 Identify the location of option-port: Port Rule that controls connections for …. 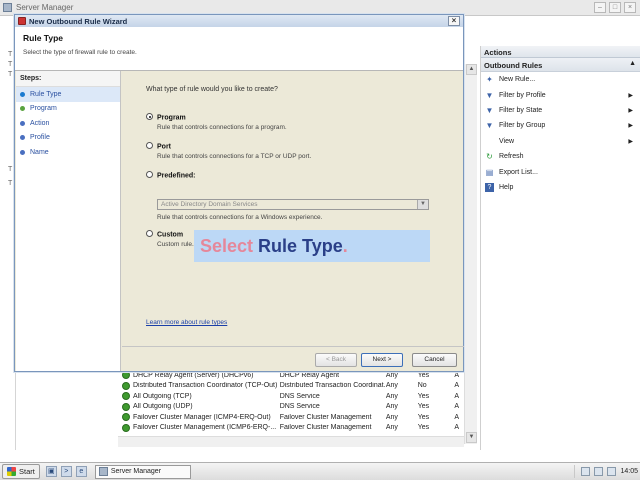
(228, 151).